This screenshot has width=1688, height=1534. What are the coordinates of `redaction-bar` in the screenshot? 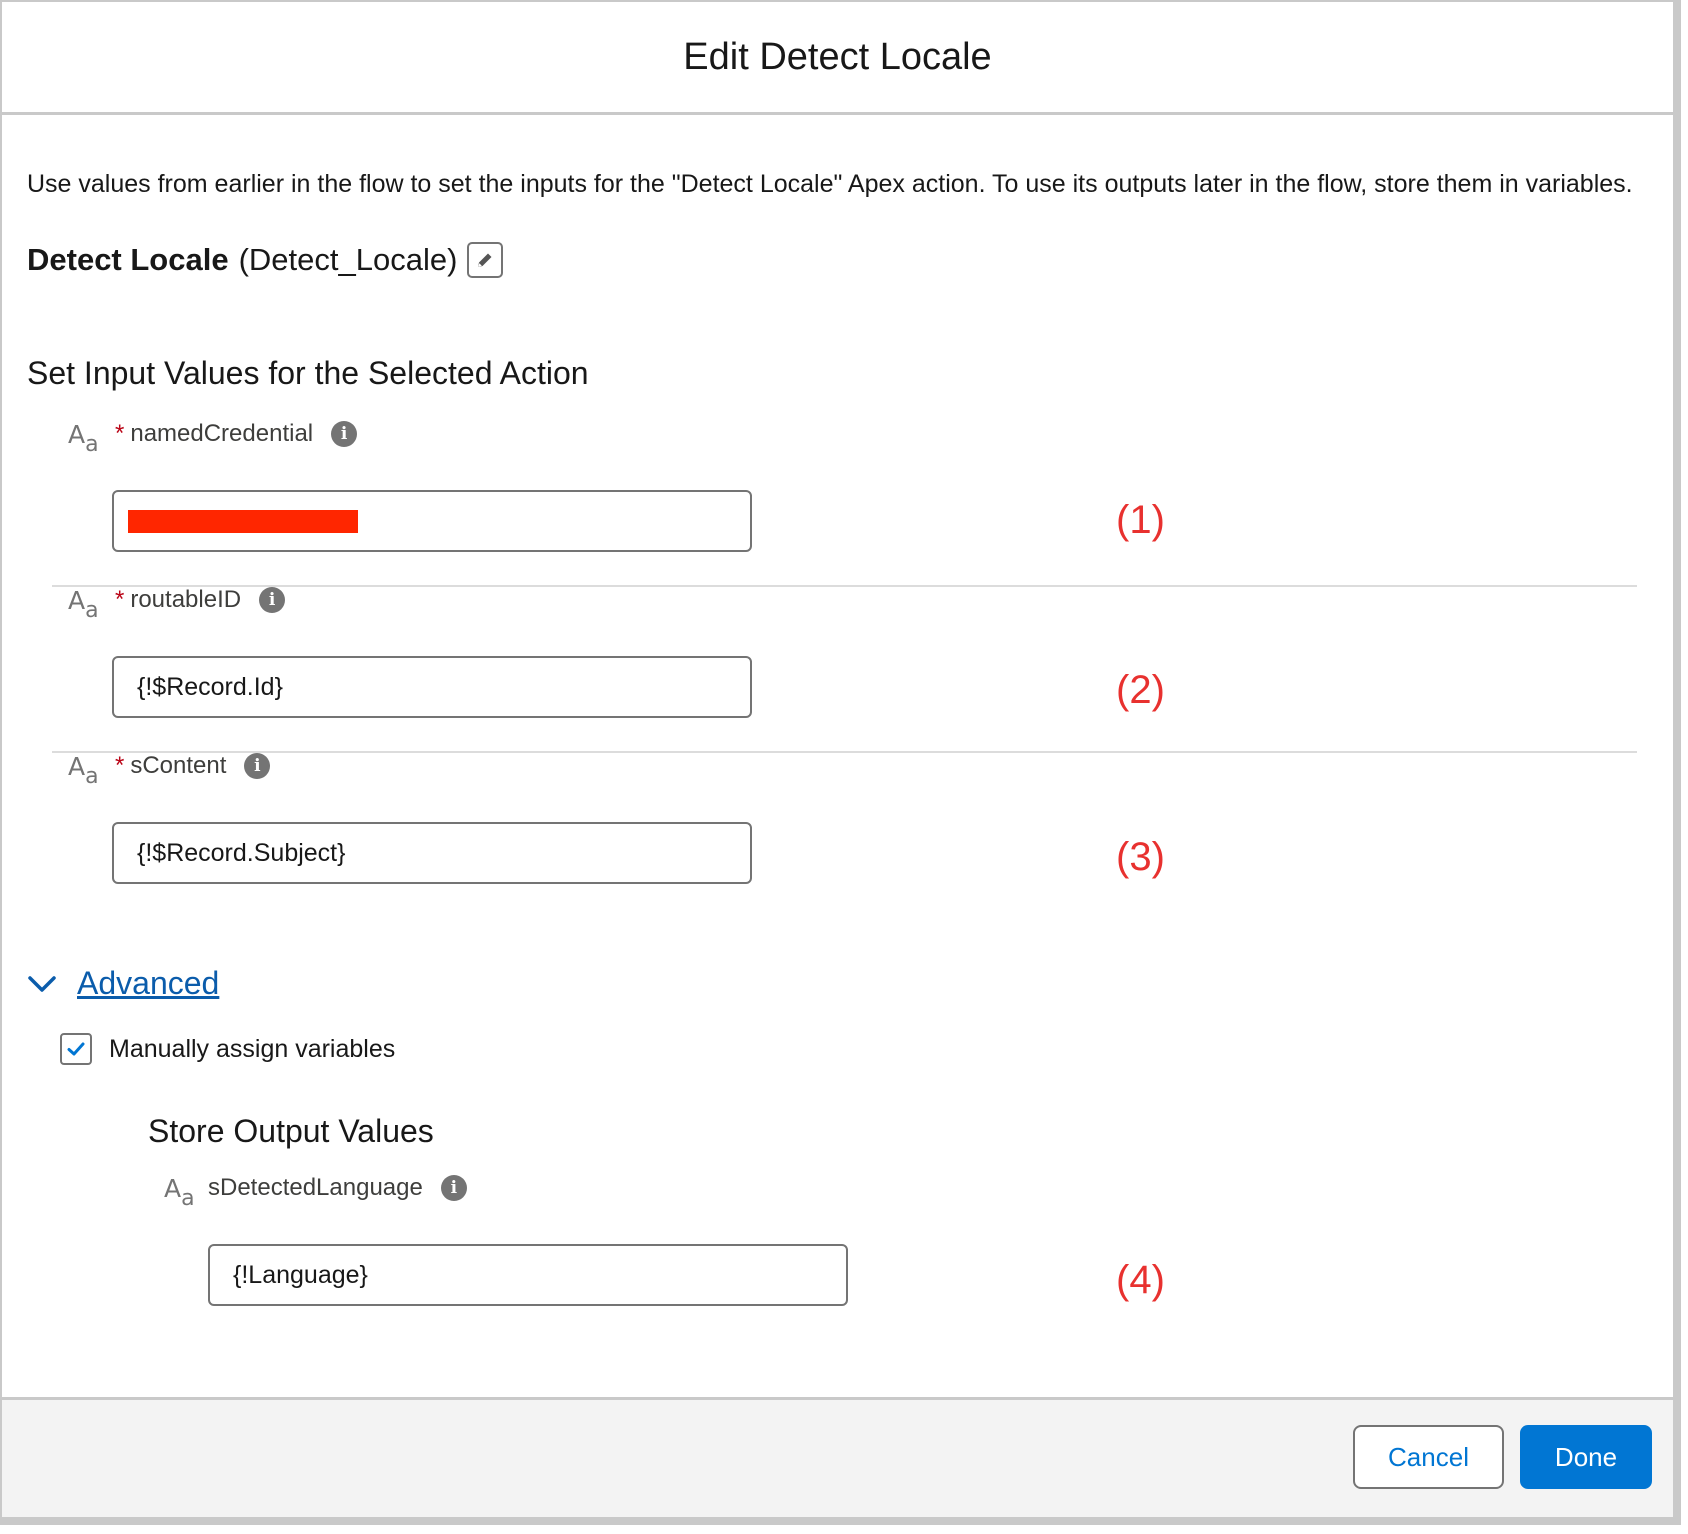 It's located at (243, 521).